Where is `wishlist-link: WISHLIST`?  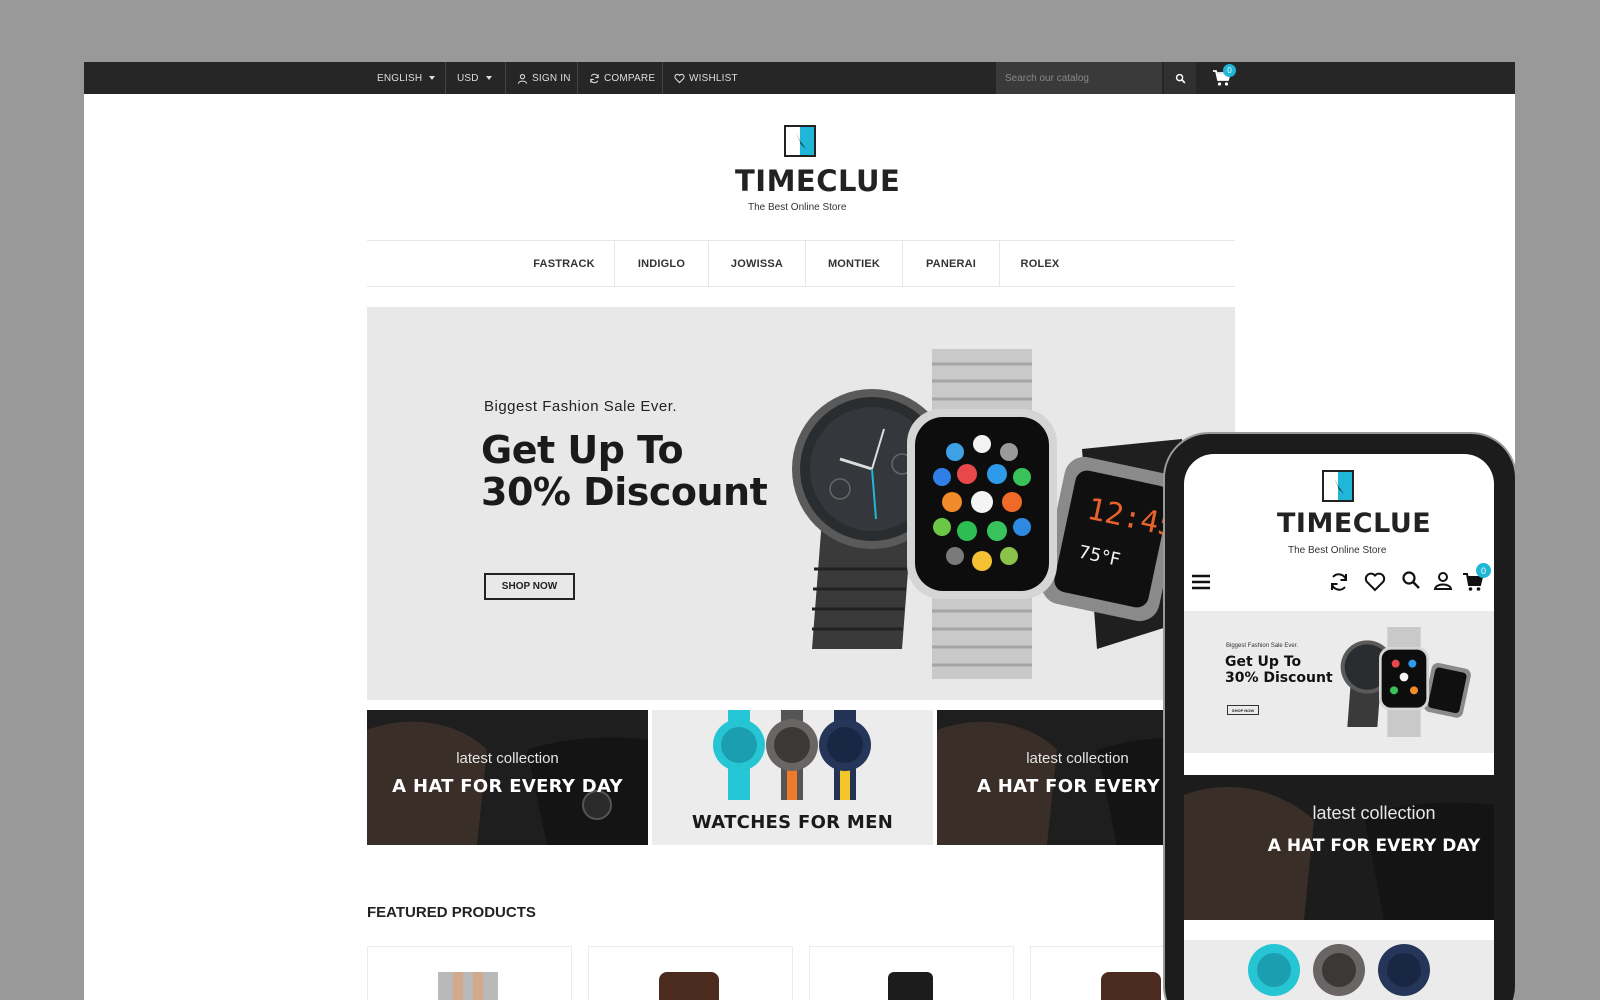
wishlist-link: WISHLIST is located at coordinates (706, 78).